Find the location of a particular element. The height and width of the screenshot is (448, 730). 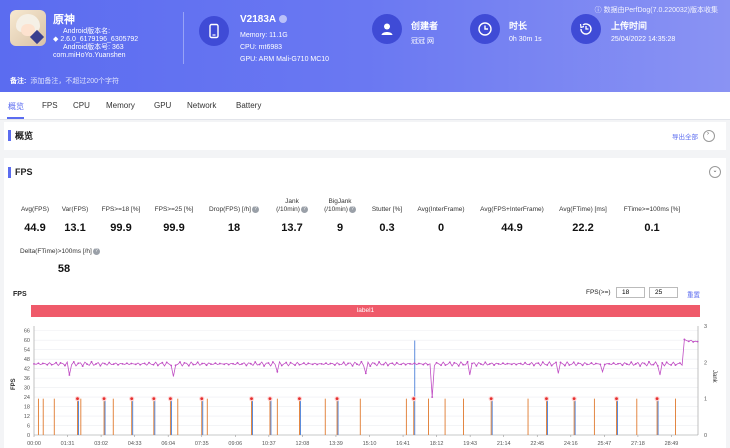

metric-value: 58 is located at coordinates (64, 269).